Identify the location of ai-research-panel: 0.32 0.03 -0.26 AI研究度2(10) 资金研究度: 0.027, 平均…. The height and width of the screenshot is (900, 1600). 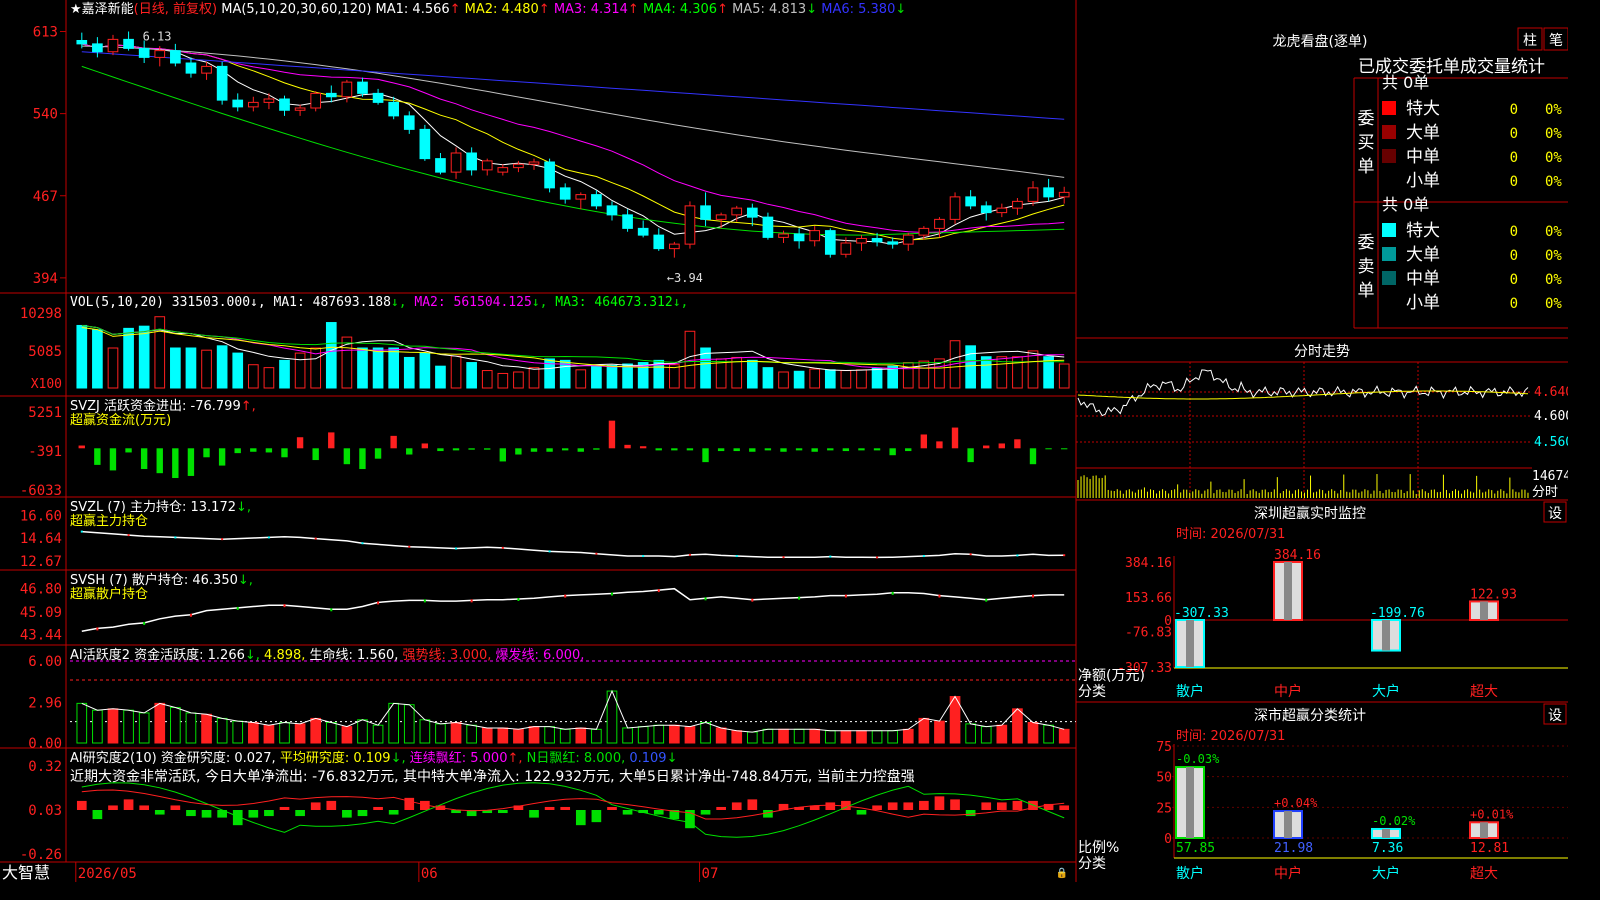
(545, 806).